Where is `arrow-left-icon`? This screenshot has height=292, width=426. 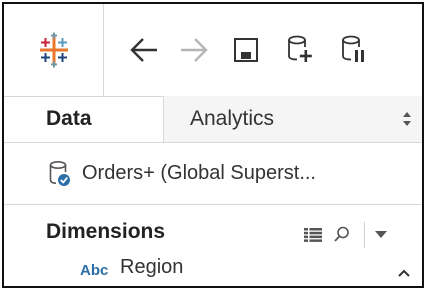
arrow-left-icon is located at coordinates (143, 50).